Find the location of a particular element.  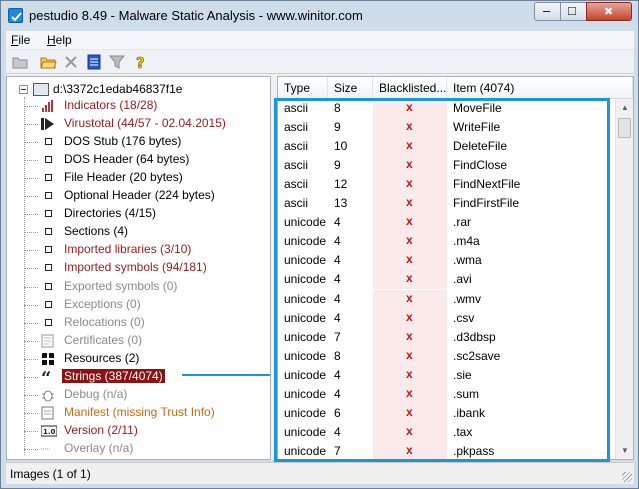

tree-item-label: Exported symbols (0) is located at coordinates (121, 285).